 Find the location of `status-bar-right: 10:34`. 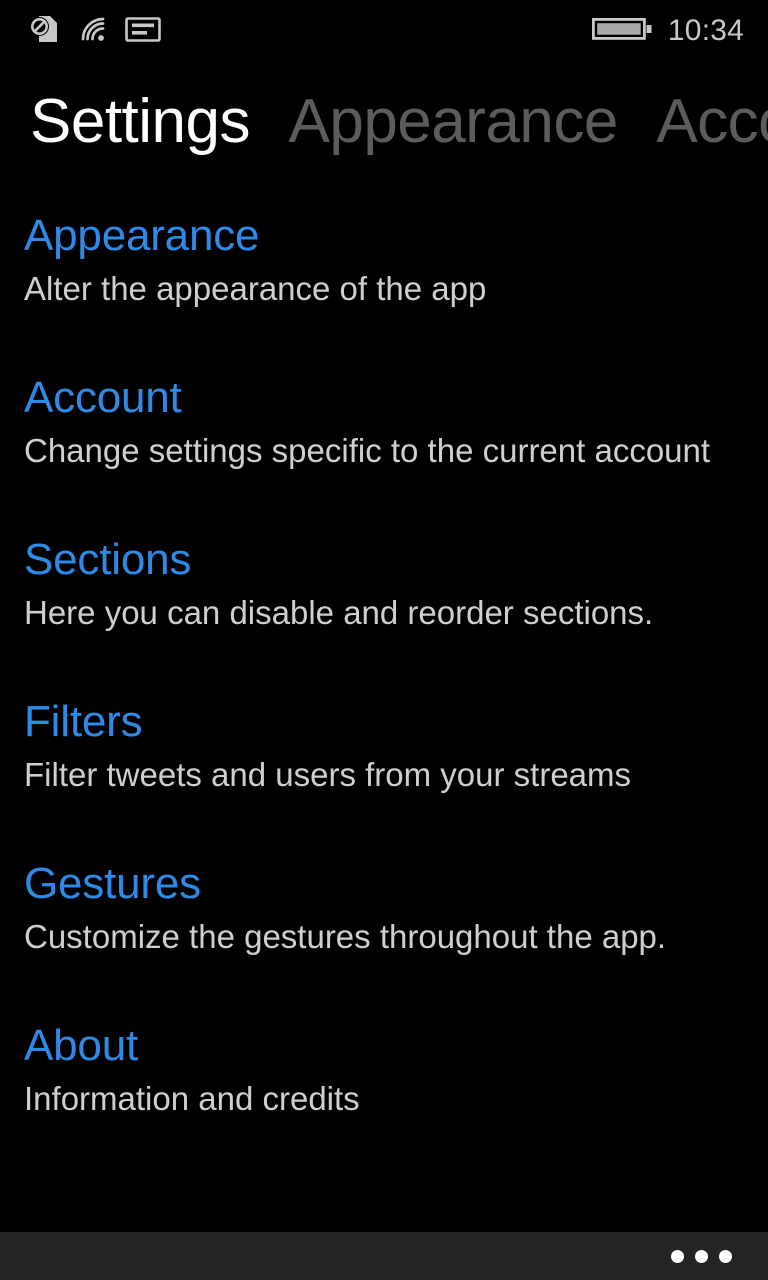

status-bar-right: 10:34 is located at coordinates (667, 31).